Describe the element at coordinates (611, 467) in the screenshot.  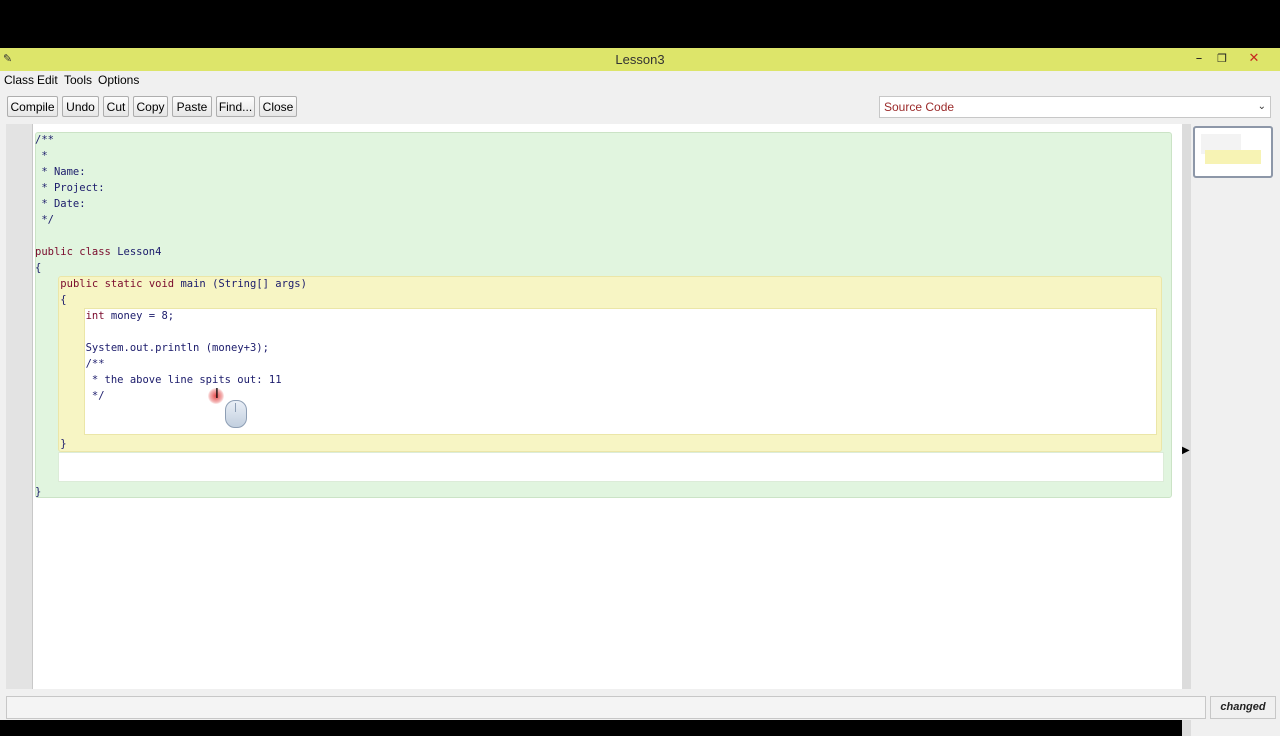
I see `class-body-scope` at that location.